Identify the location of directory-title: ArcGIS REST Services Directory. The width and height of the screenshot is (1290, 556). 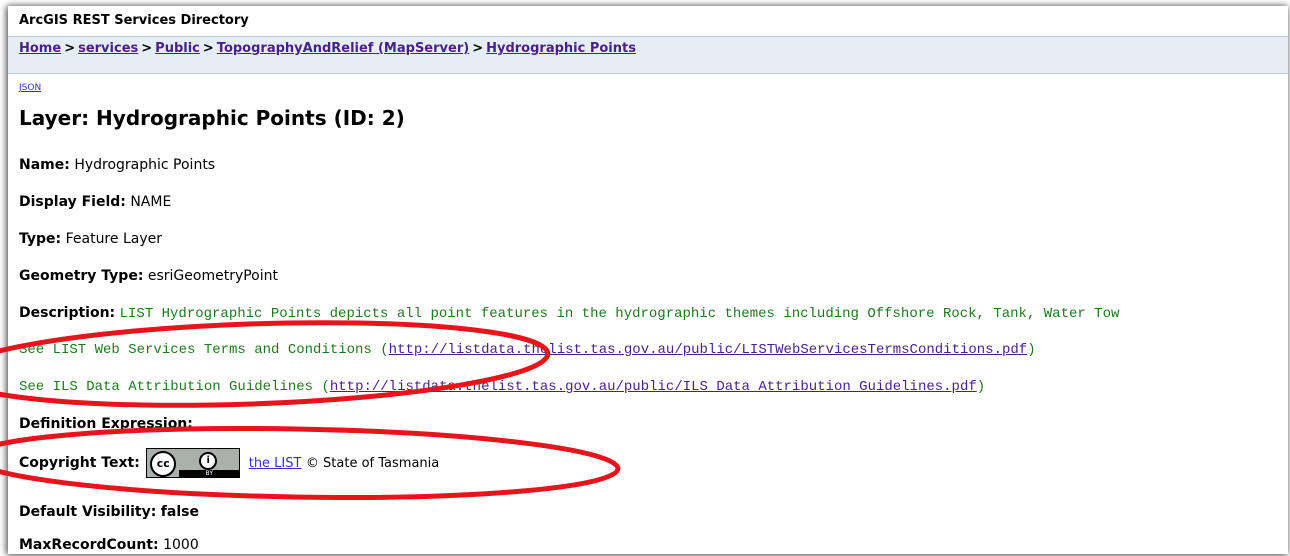
(134, 20).